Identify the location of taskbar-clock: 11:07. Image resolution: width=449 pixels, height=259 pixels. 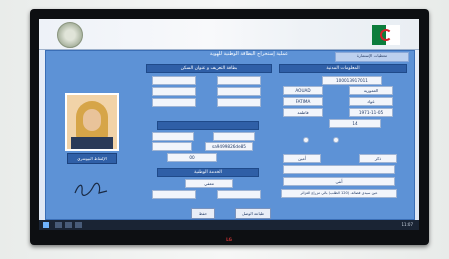
(407, 224).